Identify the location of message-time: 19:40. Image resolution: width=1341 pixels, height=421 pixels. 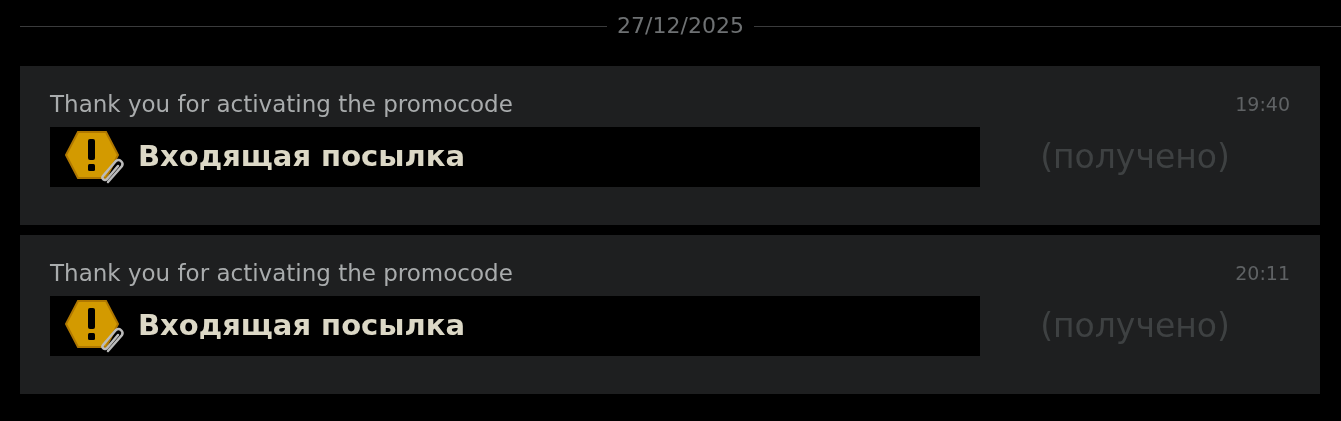
(1262, 105).